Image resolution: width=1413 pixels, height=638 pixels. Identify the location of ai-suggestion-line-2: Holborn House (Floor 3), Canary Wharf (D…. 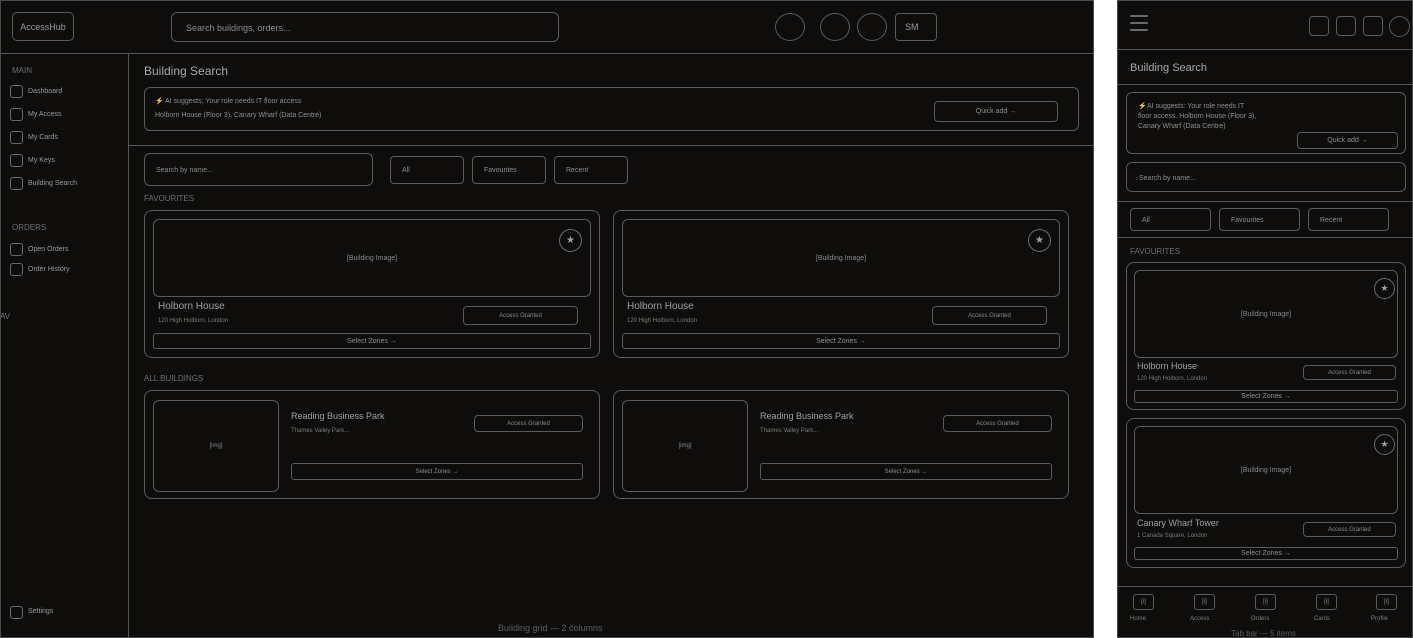
(238, 115).